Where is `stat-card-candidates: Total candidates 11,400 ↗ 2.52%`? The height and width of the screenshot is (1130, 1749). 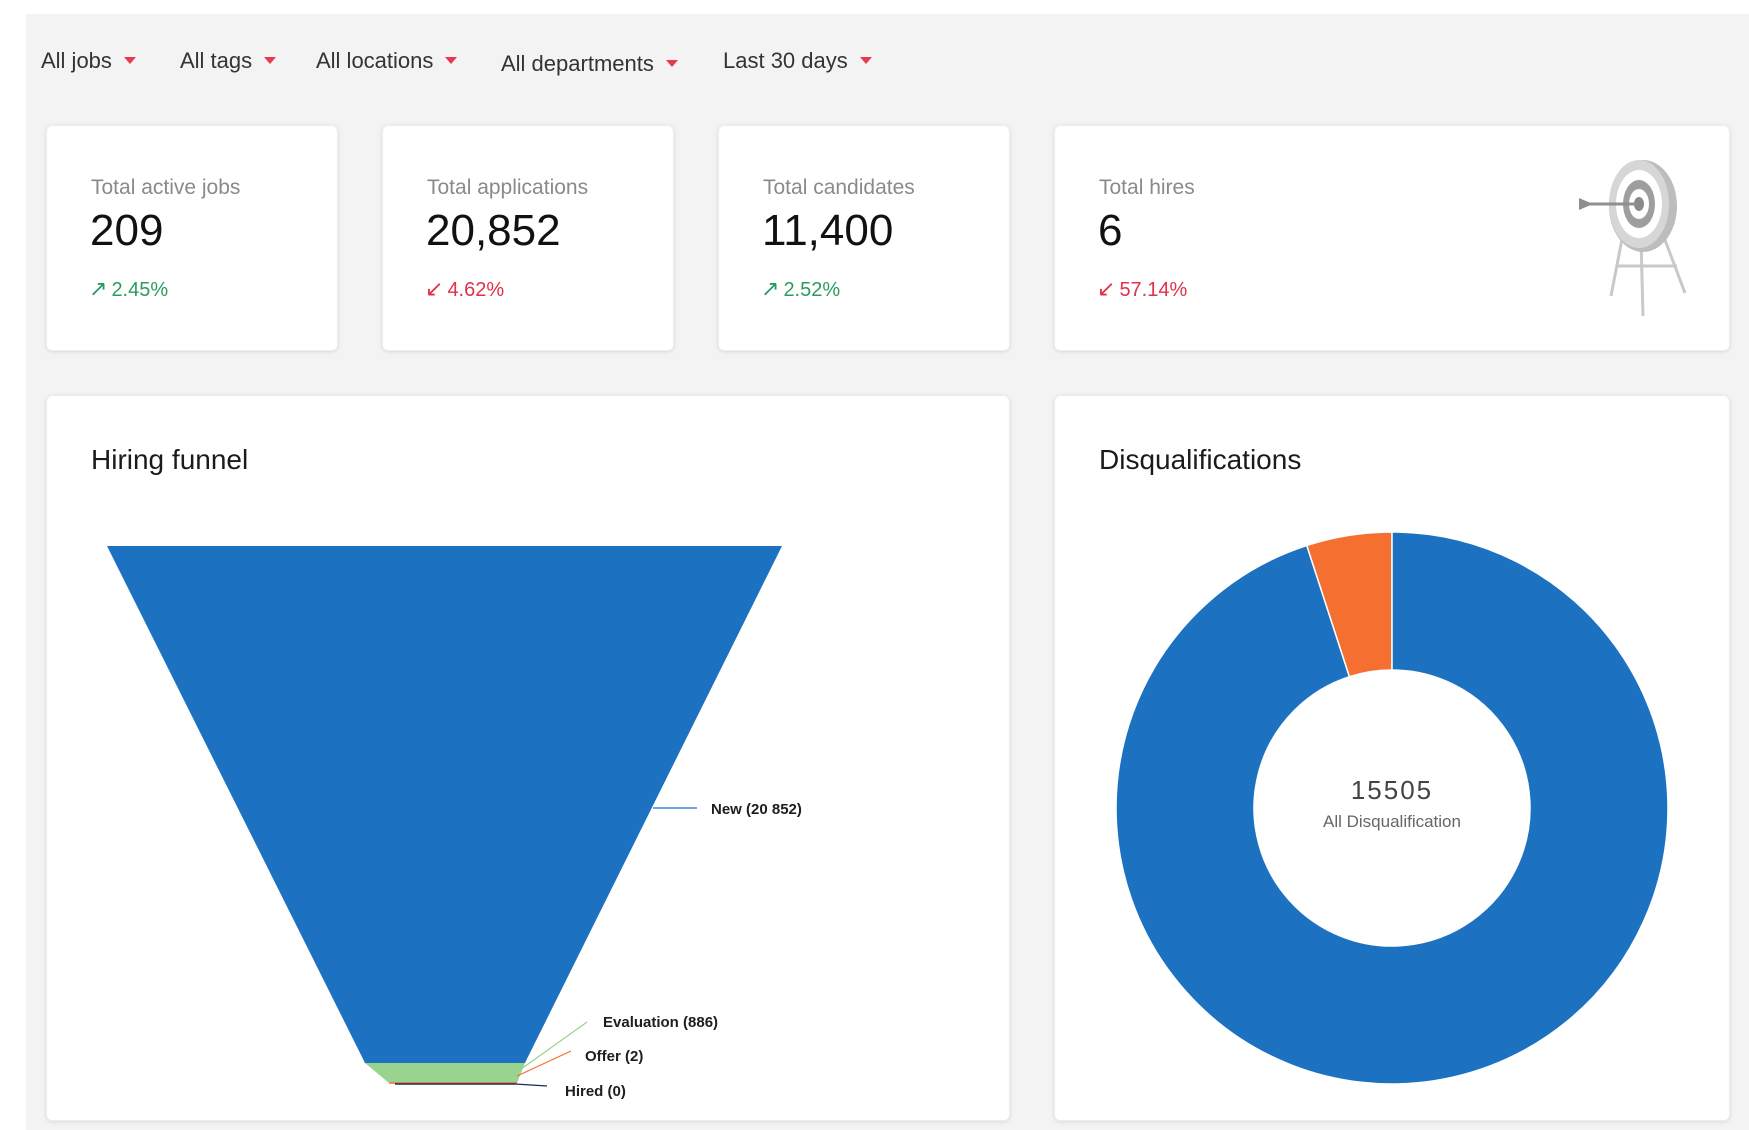
stat-card-candidates: Total candidates 11,400 ↗ 2.52% is located at coordinates (864, 238).